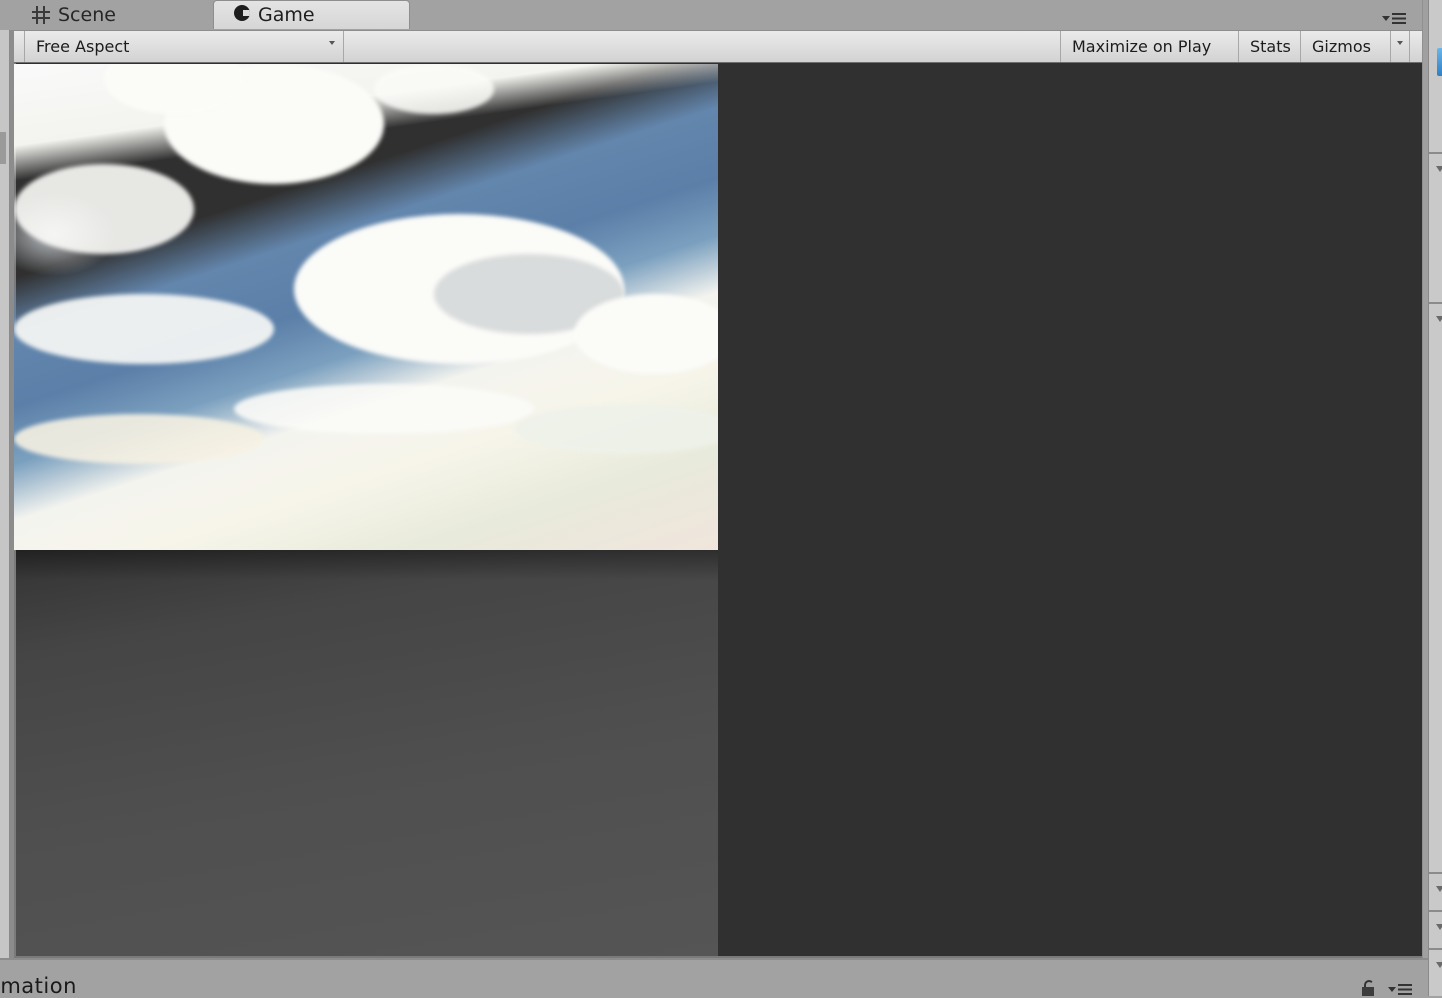 The width and height of the screenshot is (1442, 998). What do you see at coordinates (83, 46) in the screenshot?
I see `aspect-dropdown-label: Free Aspect` at bounding box center [83, 46].